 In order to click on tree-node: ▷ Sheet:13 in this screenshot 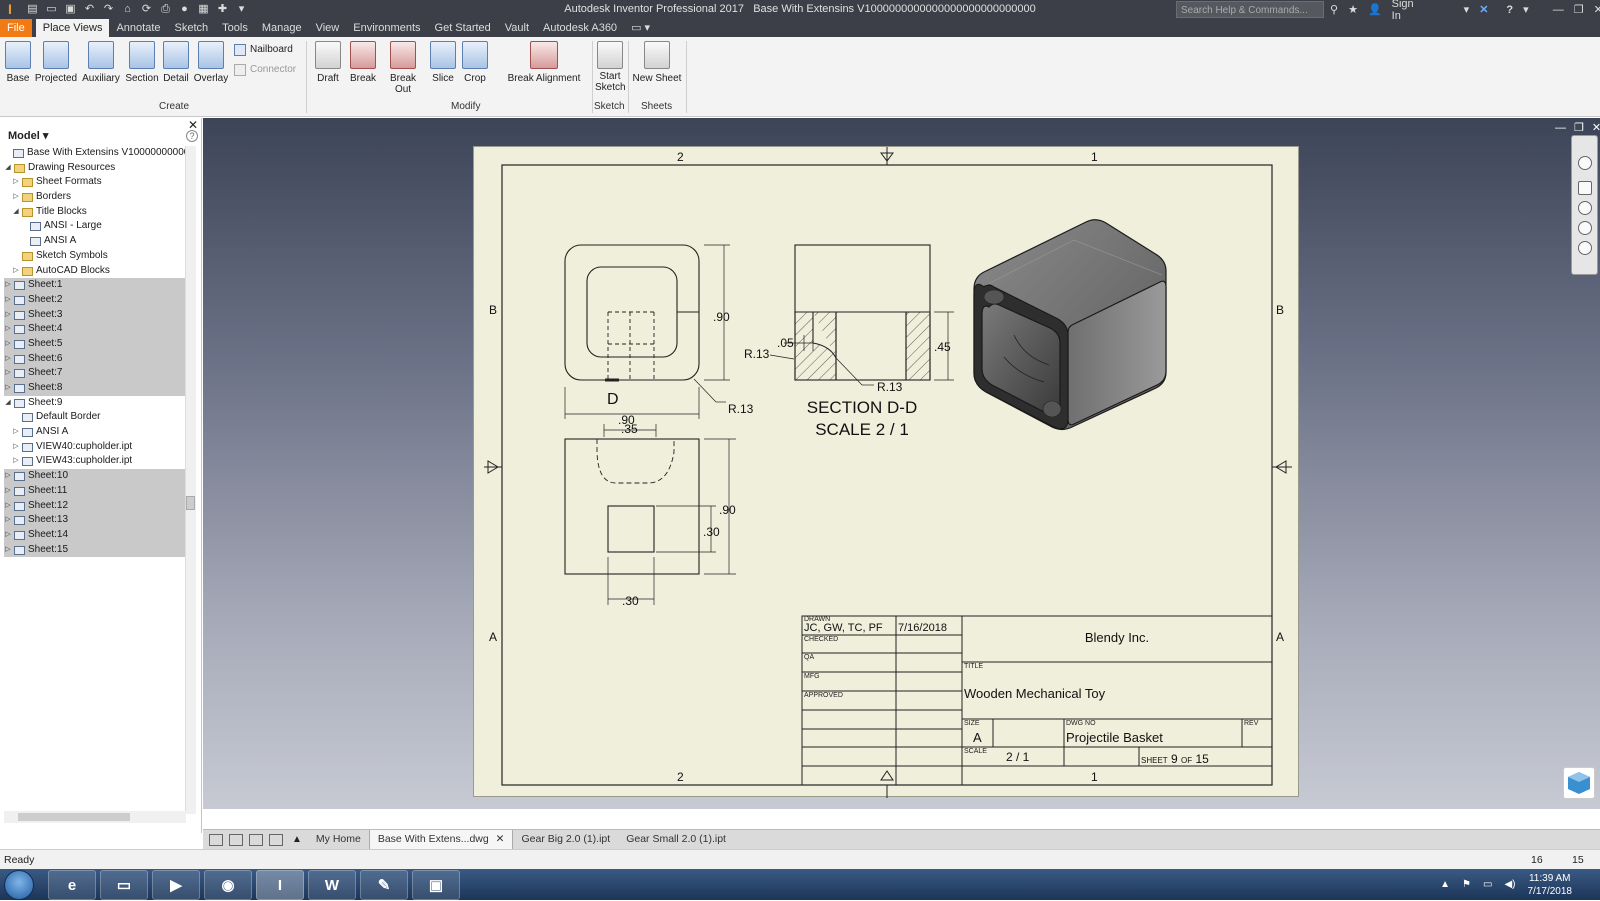, I will do `click(95, 520)`.